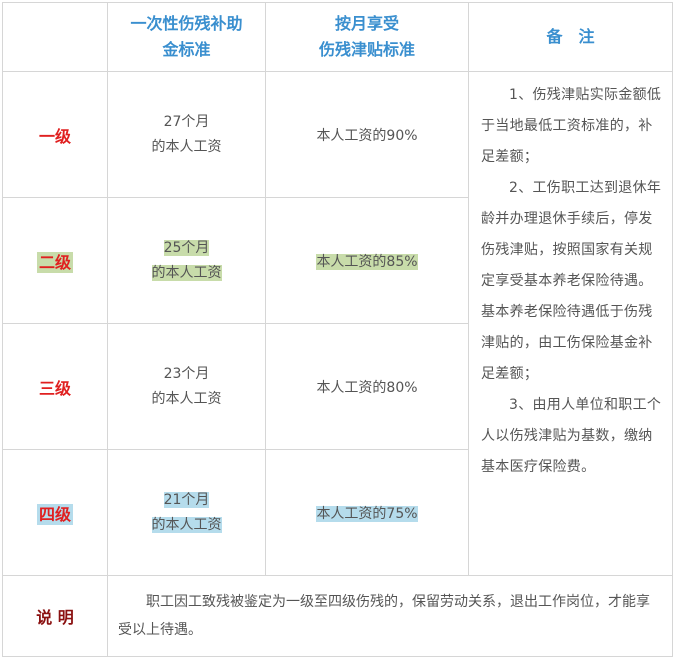 The width and height of the screenshot is (675, 663). I want to click on level-cell: 一级, so click(55, 134).